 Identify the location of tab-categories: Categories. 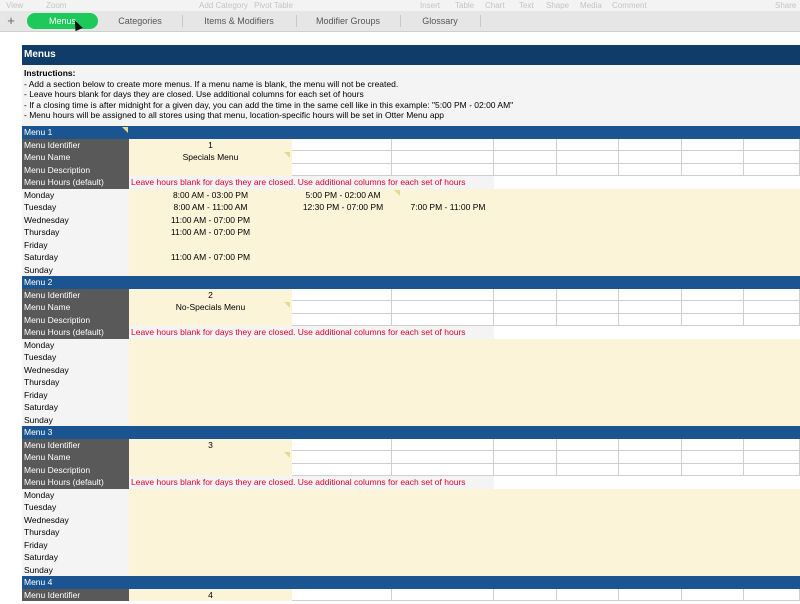
(140, 21).